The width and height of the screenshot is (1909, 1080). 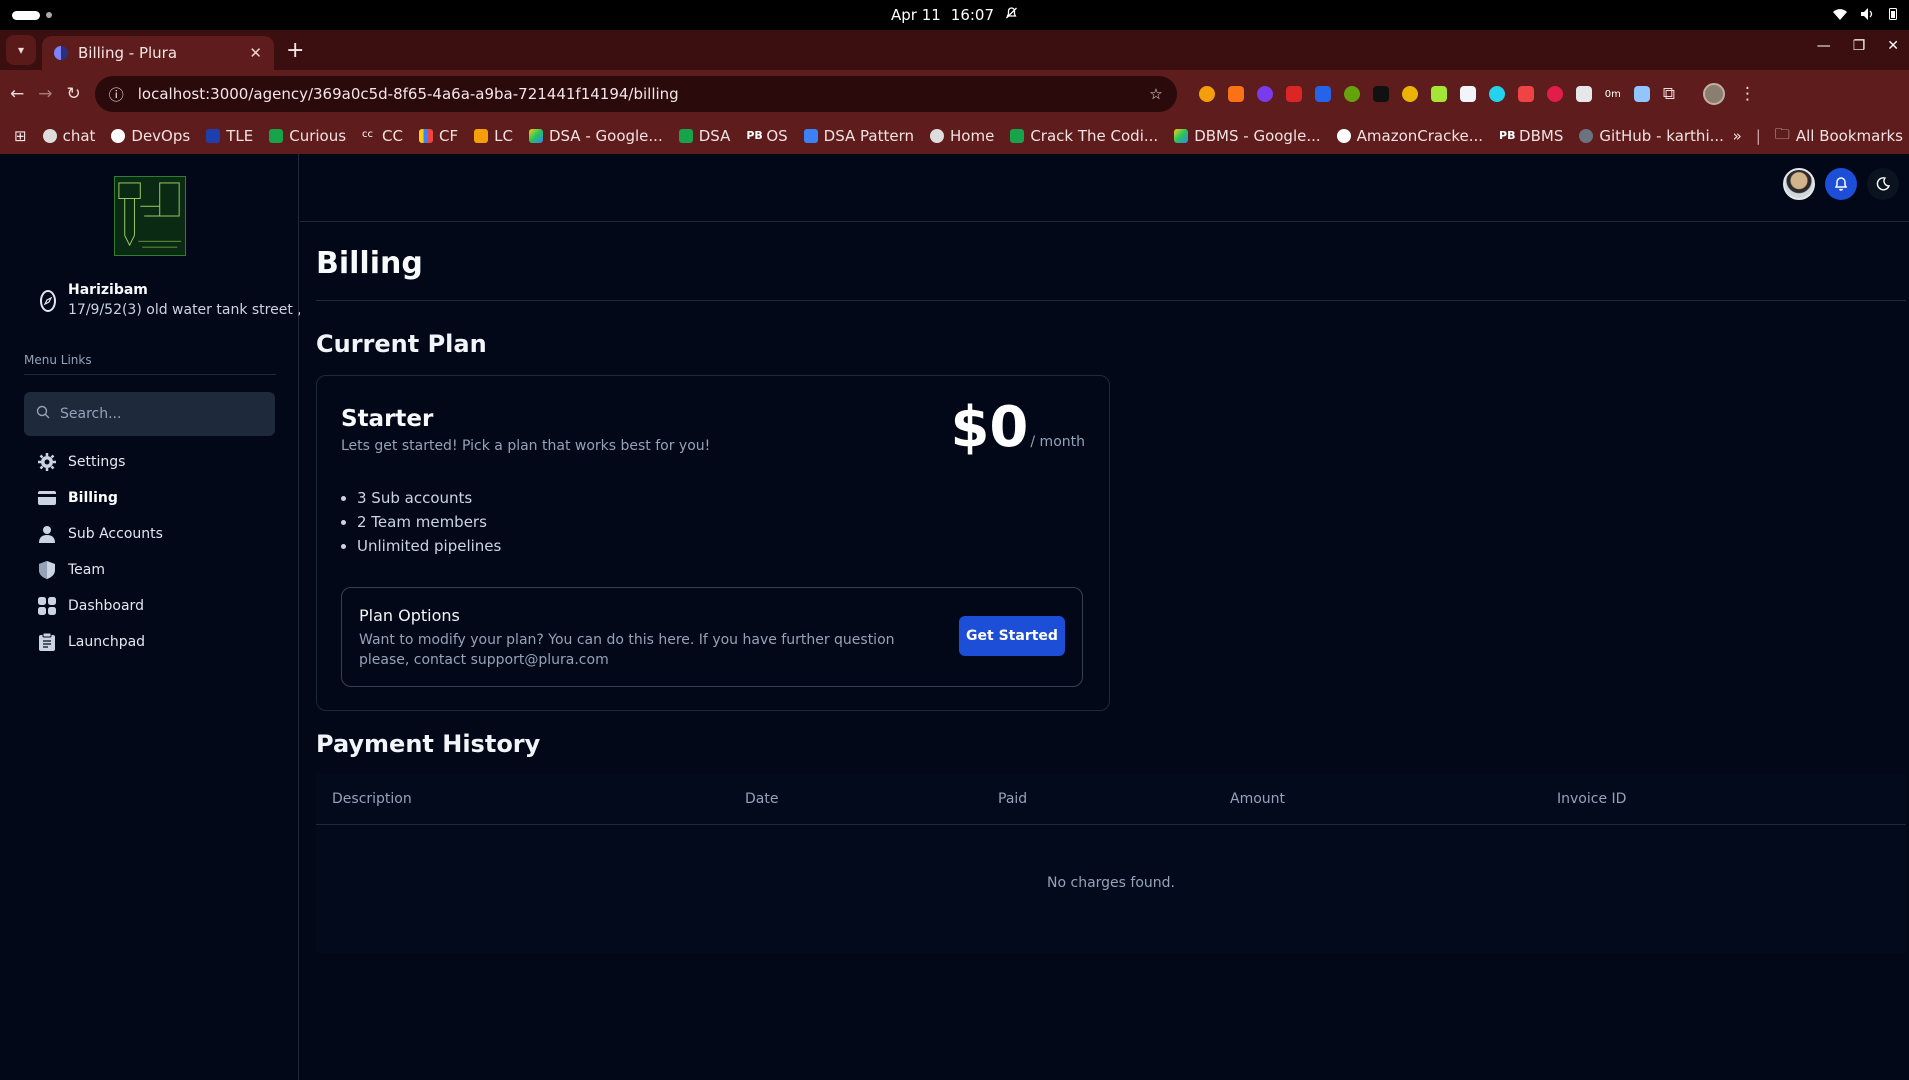 What do you see at coordinates (1747, 94) in the screenshot?
I see `chrome-menu-icon: ⋮` at bounding box center [1747, 94].